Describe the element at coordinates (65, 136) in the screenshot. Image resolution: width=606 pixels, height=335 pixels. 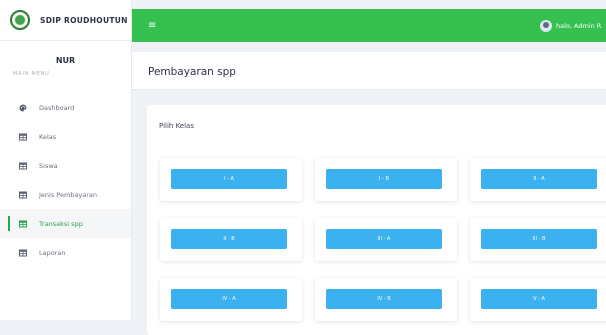
I see `sidebar-item-kelas: Kelas` at that location.